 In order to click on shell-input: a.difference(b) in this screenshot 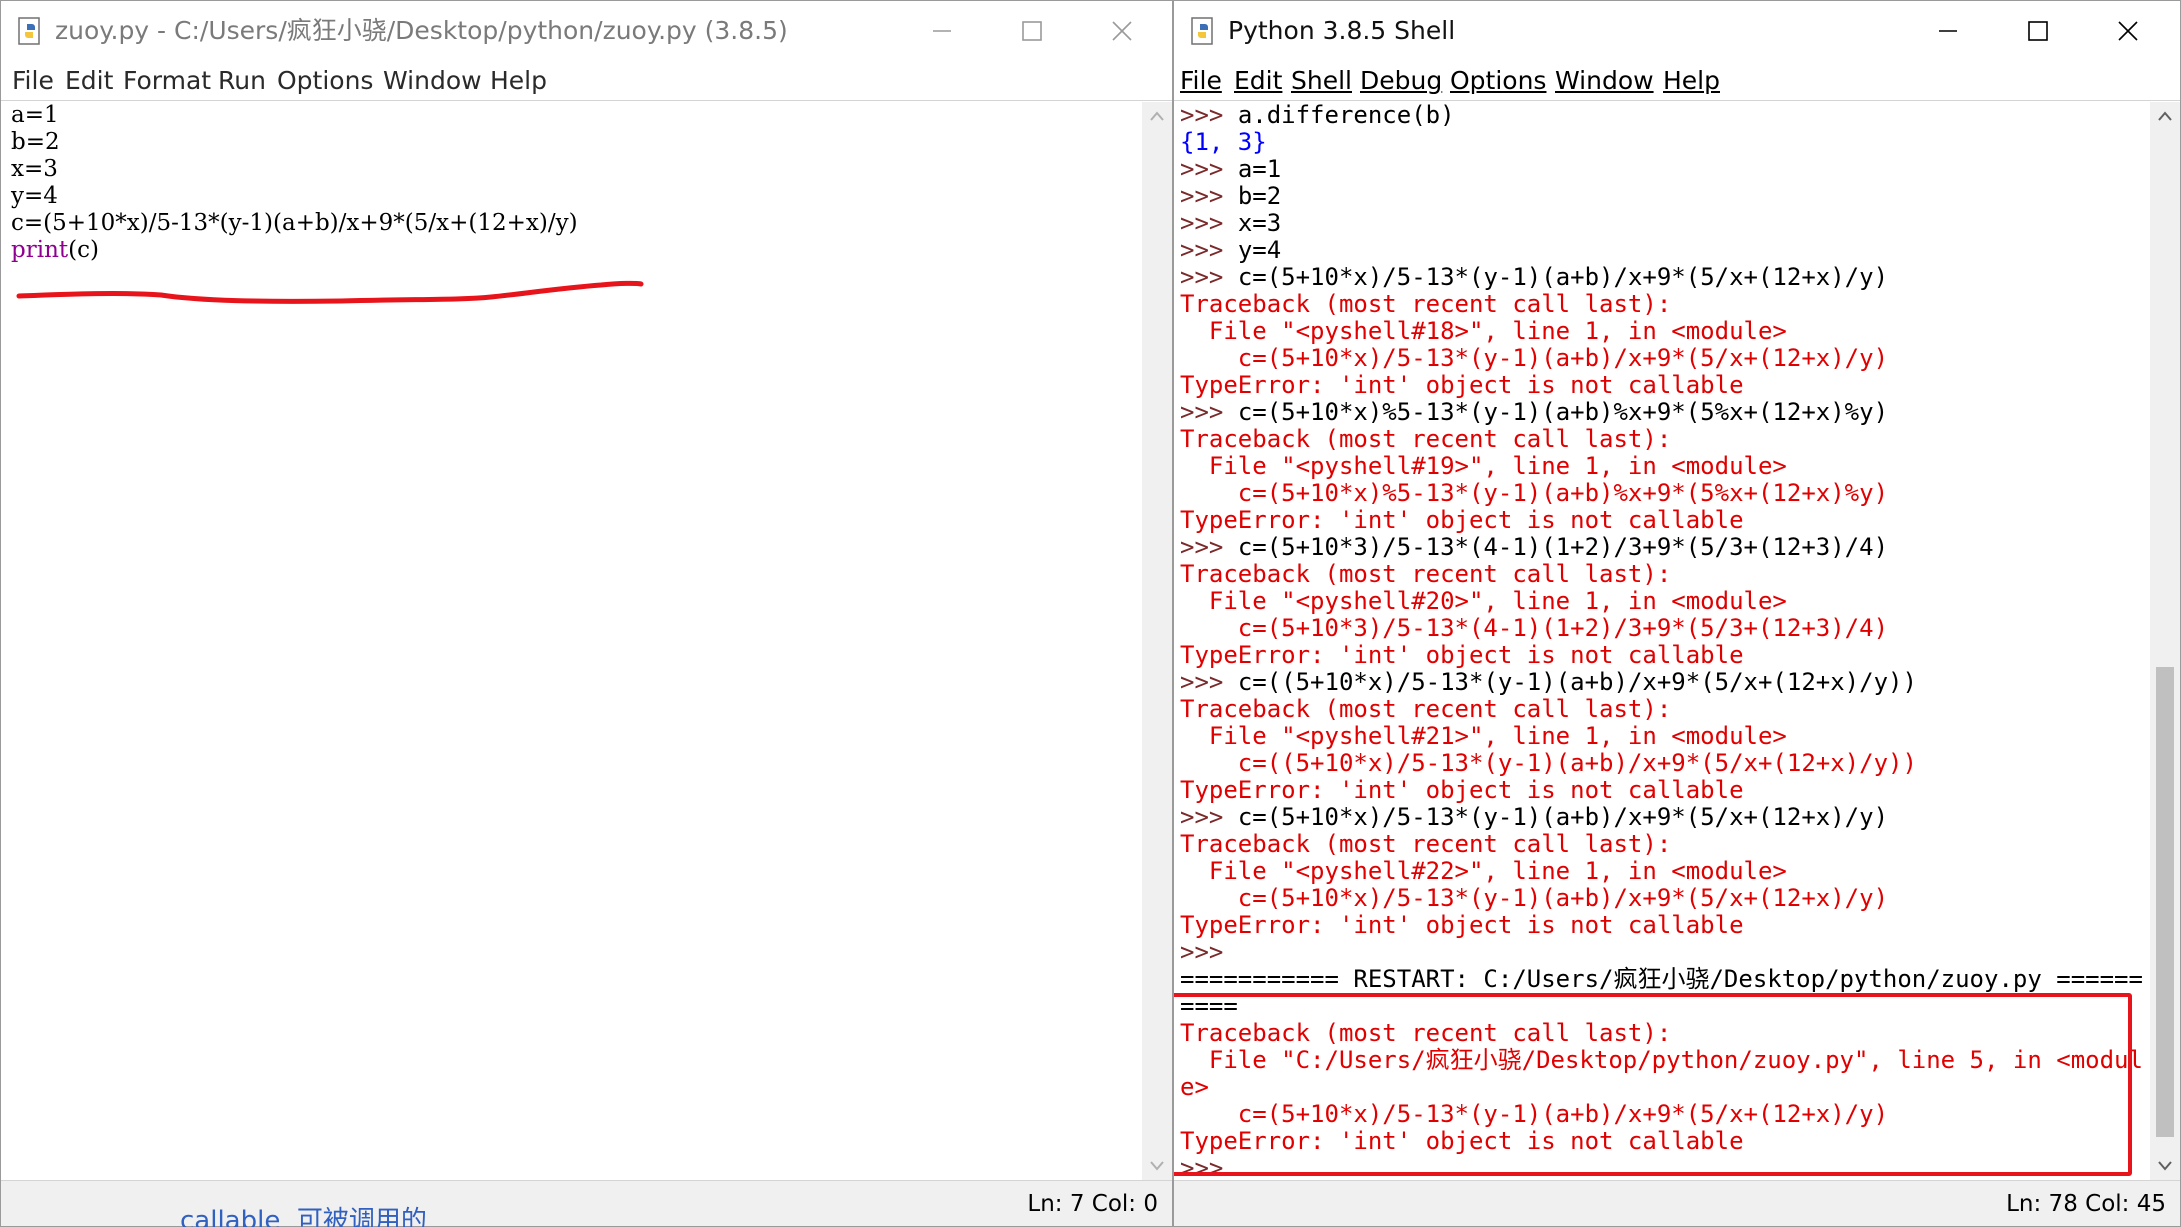, I will do `click(1346, 115)`.